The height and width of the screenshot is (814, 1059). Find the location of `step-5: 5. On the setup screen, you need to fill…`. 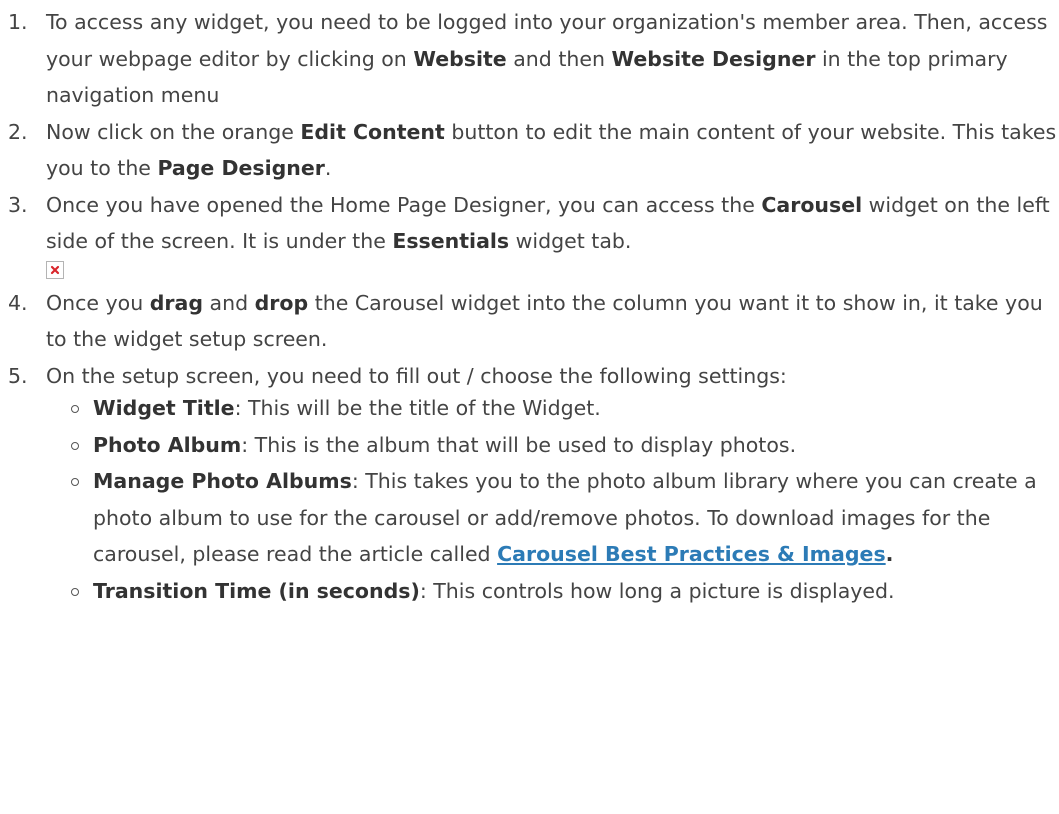

step-5: 5. On the setup screen, you need to fill… is located at coordinates (529, 376).